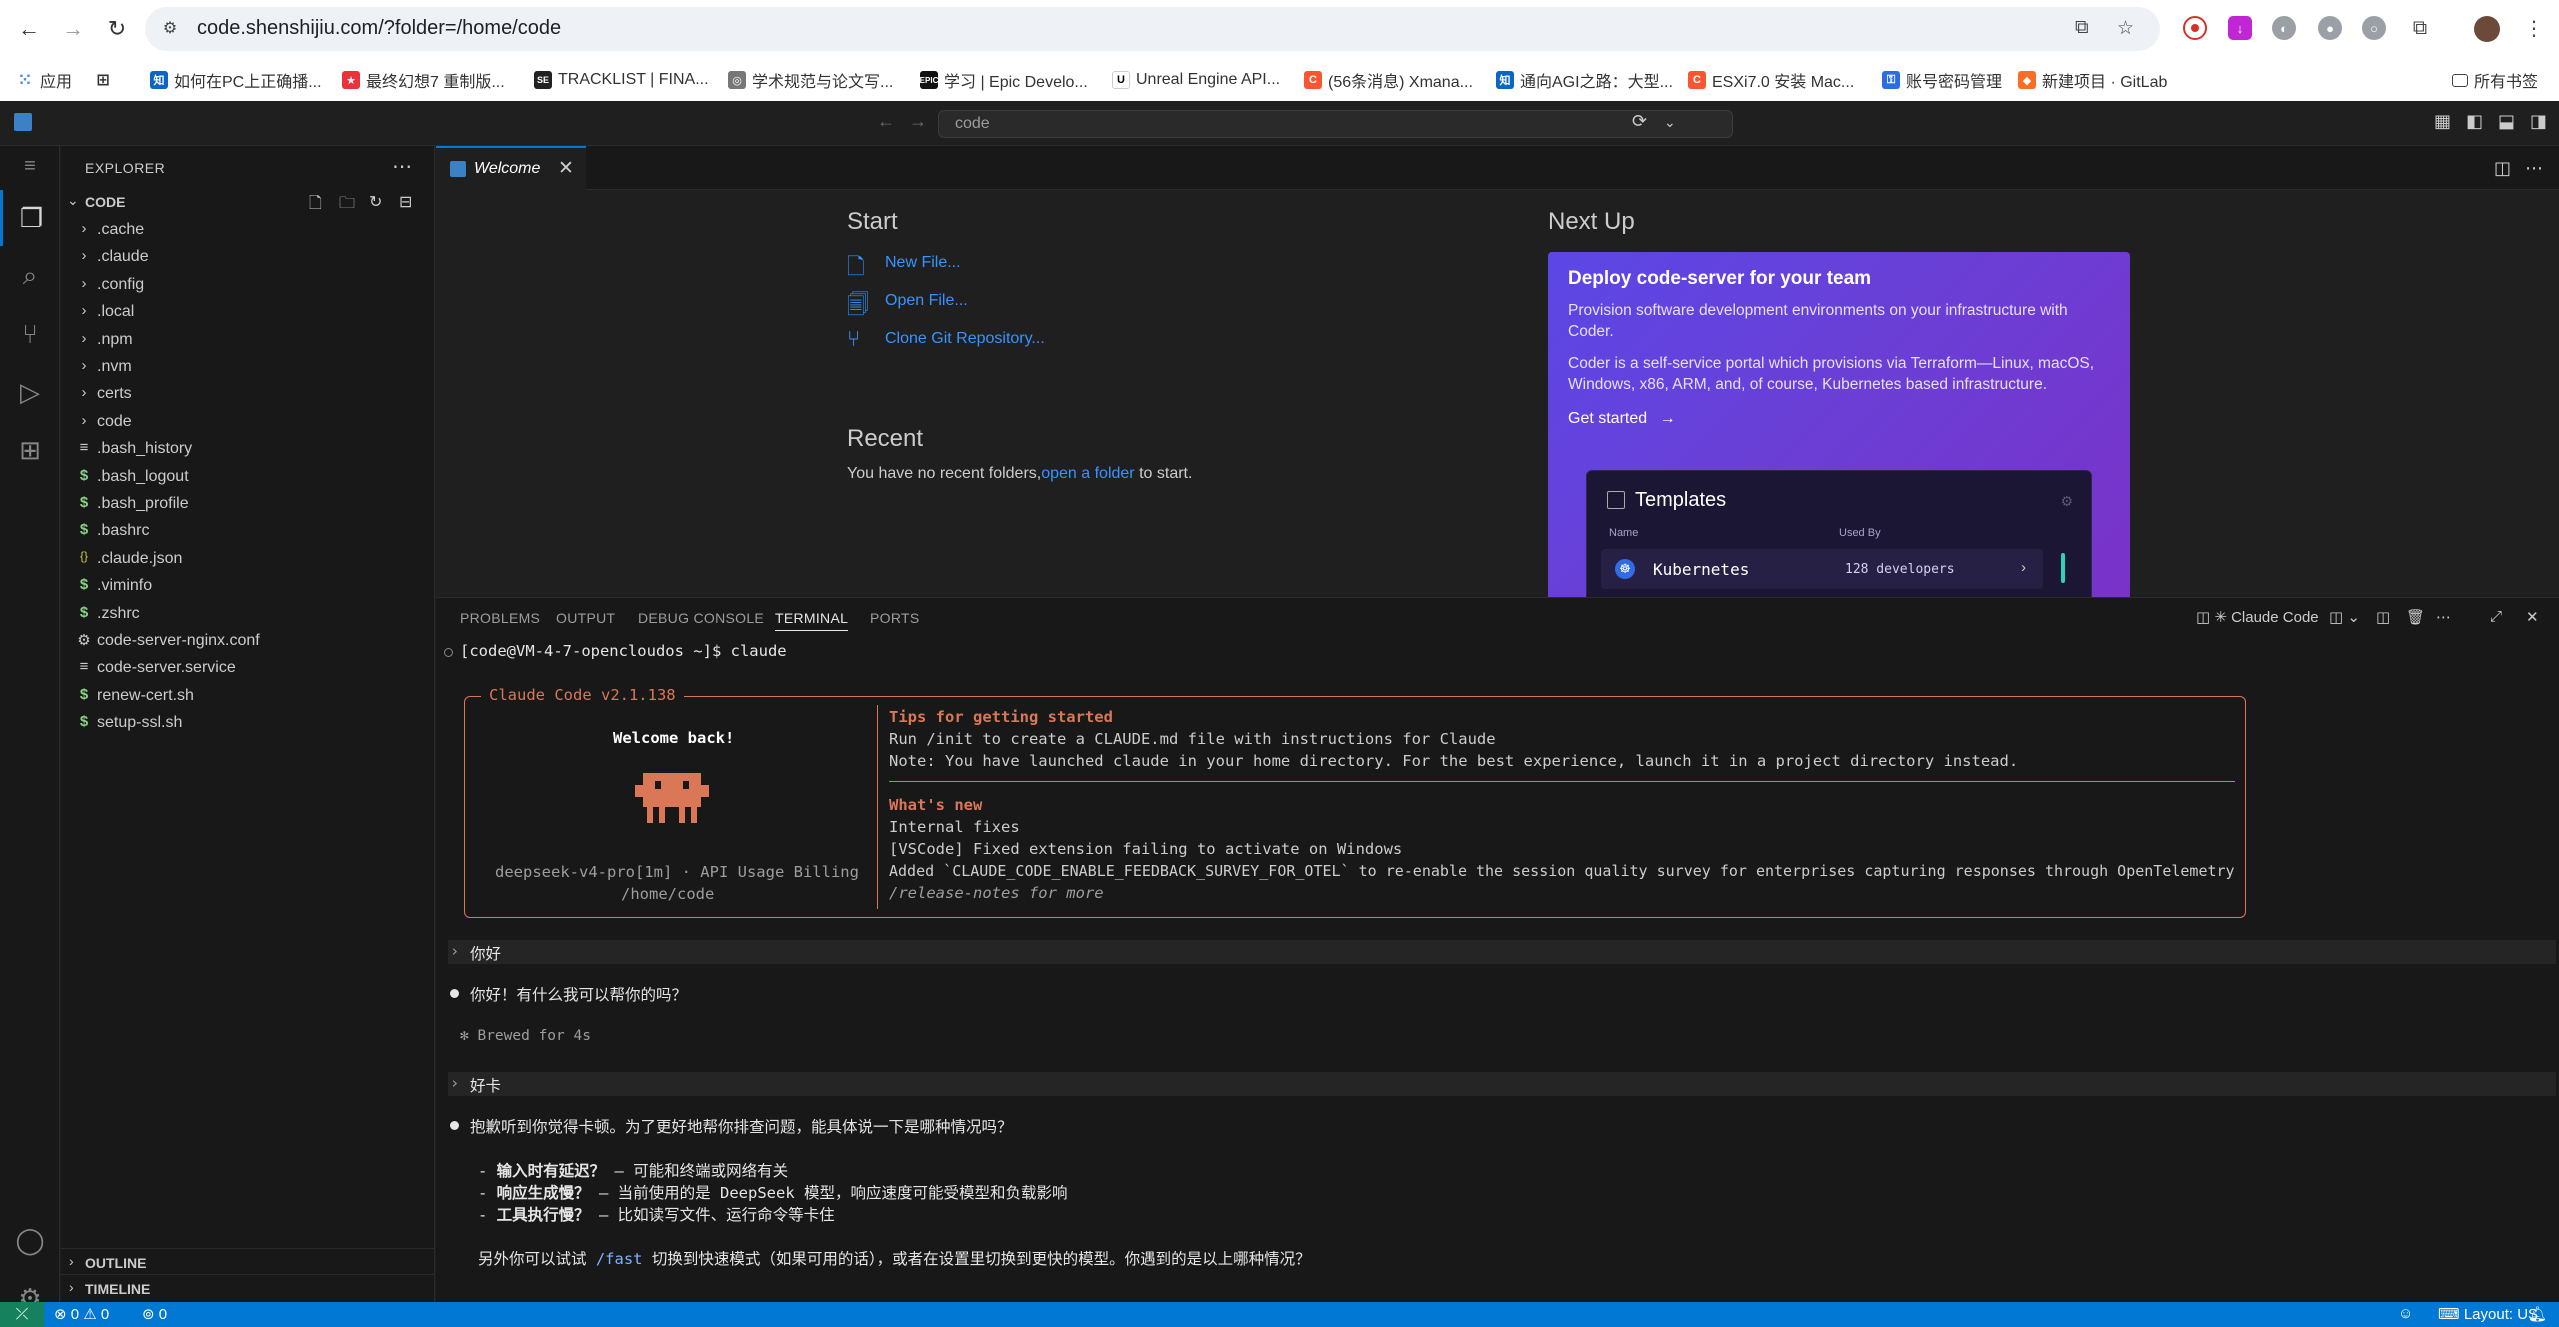 This screenshot has width=2559, height=1327. What do you see at coordinates (2506, 121) in the screenshot?
I see `toggle-panel-icon: ⬓` at bounding box center [2506, 121].